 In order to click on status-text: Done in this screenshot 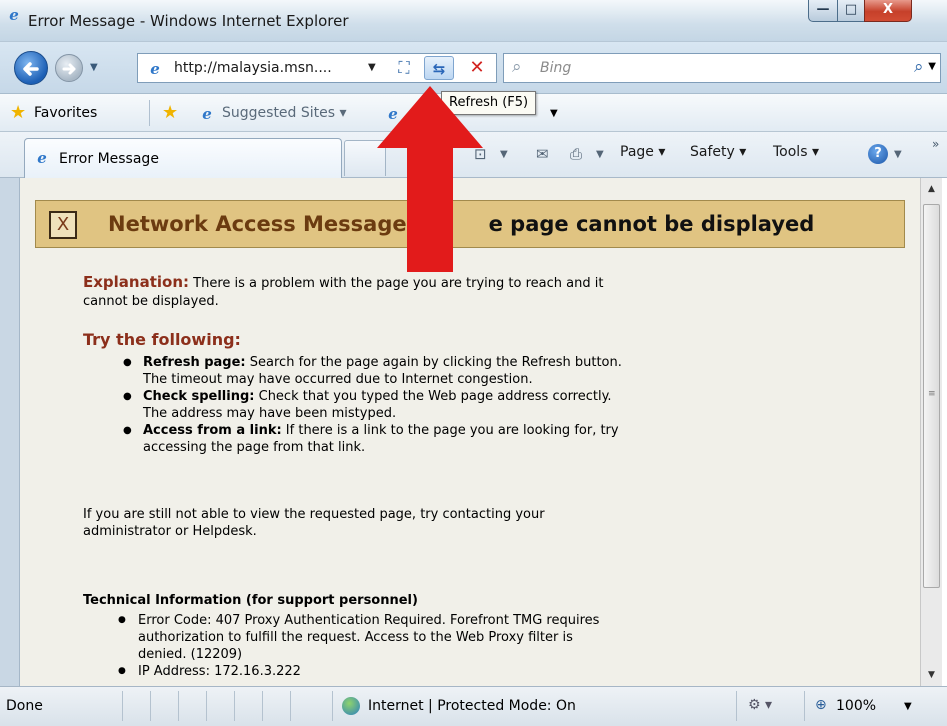, I will do `click(24, 706)`.